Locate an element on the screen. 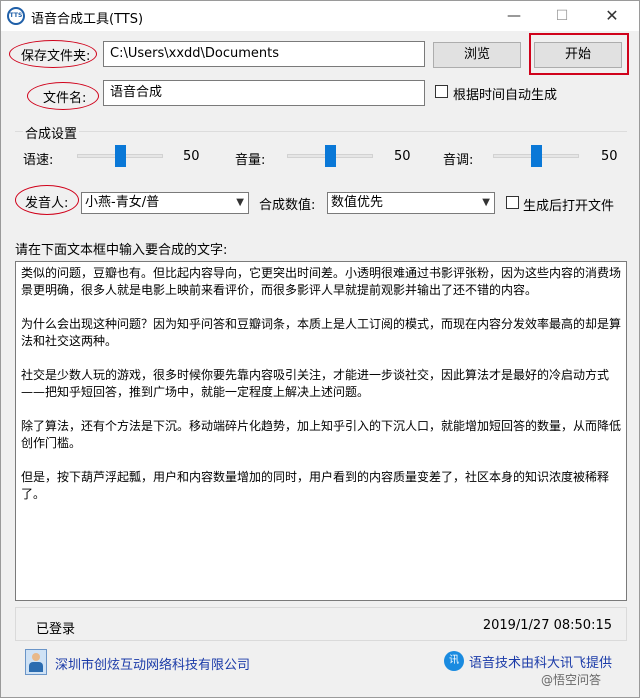 This screenshot has width=640, height=698. pitch-value: 50 is located at coordinates (609, 156).